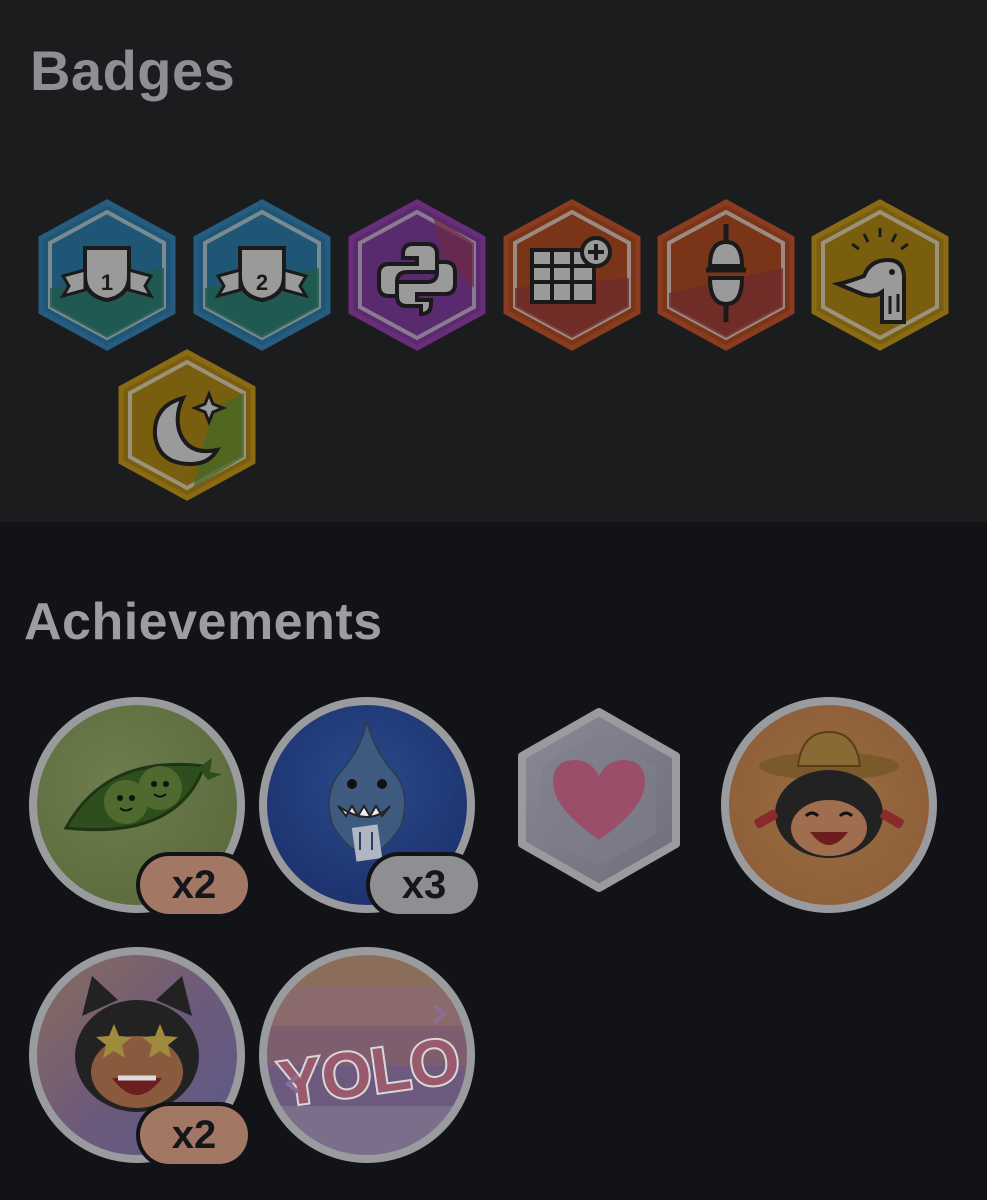 The width and height of the screenshot is (987, 1200). I want to click on badge-trophy-1-number: 1, so click(107, 282).